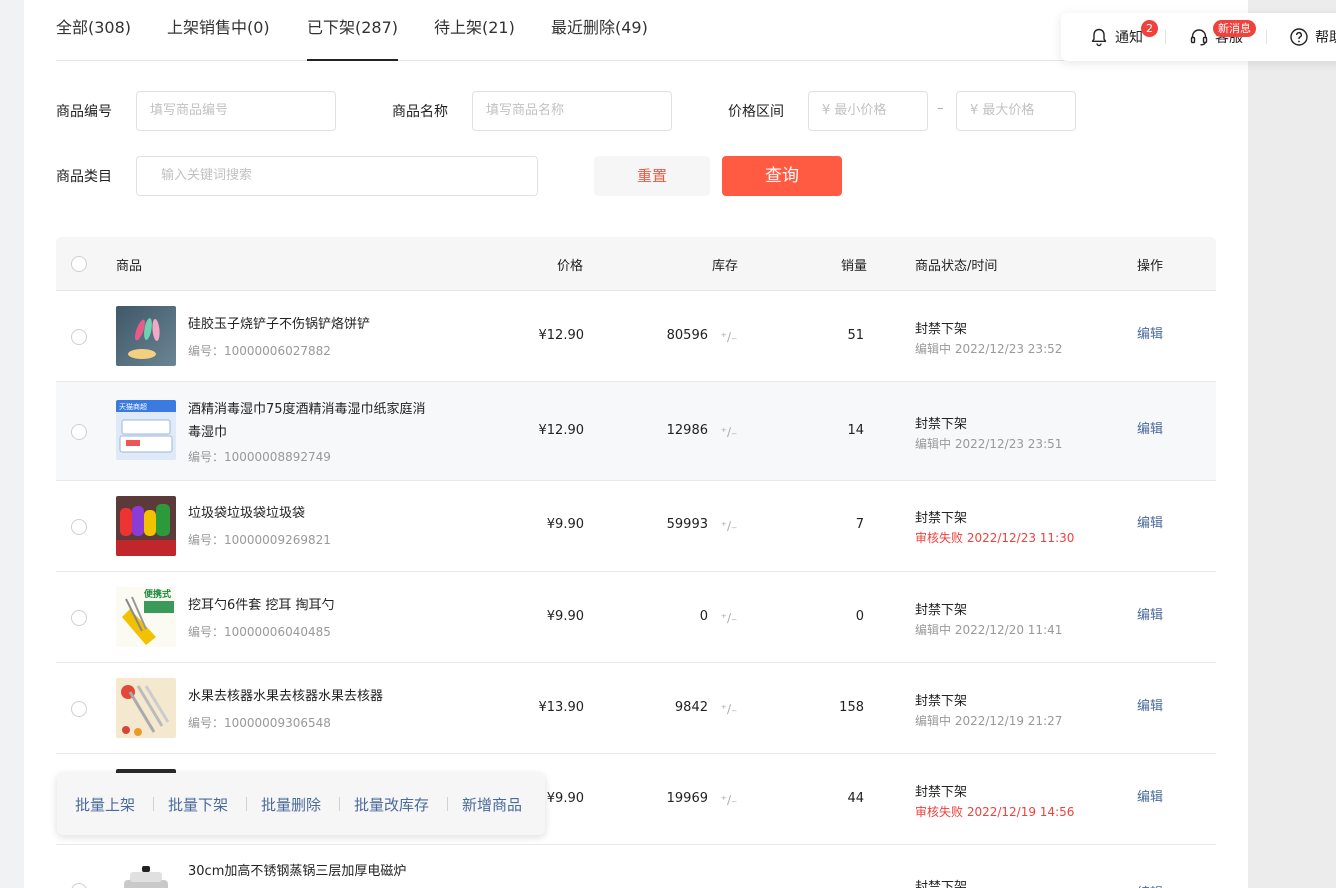  I want to click on select-all-radio, so click(79, 264).